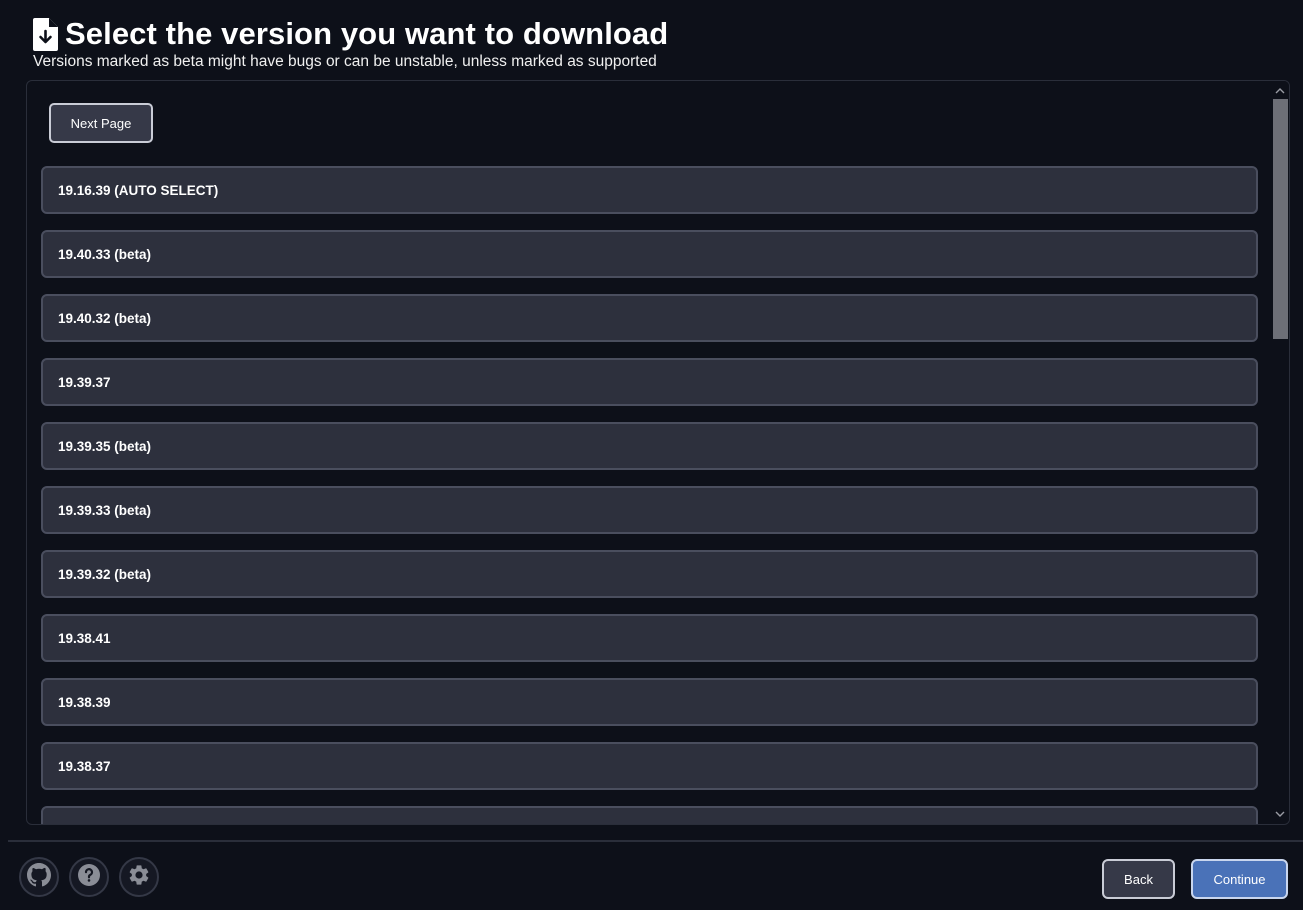  What do you see at coordinates (1280, 90) in the screenshot?
I see `scroll-up-arrow-icon` at bounding box center [1280, 90].